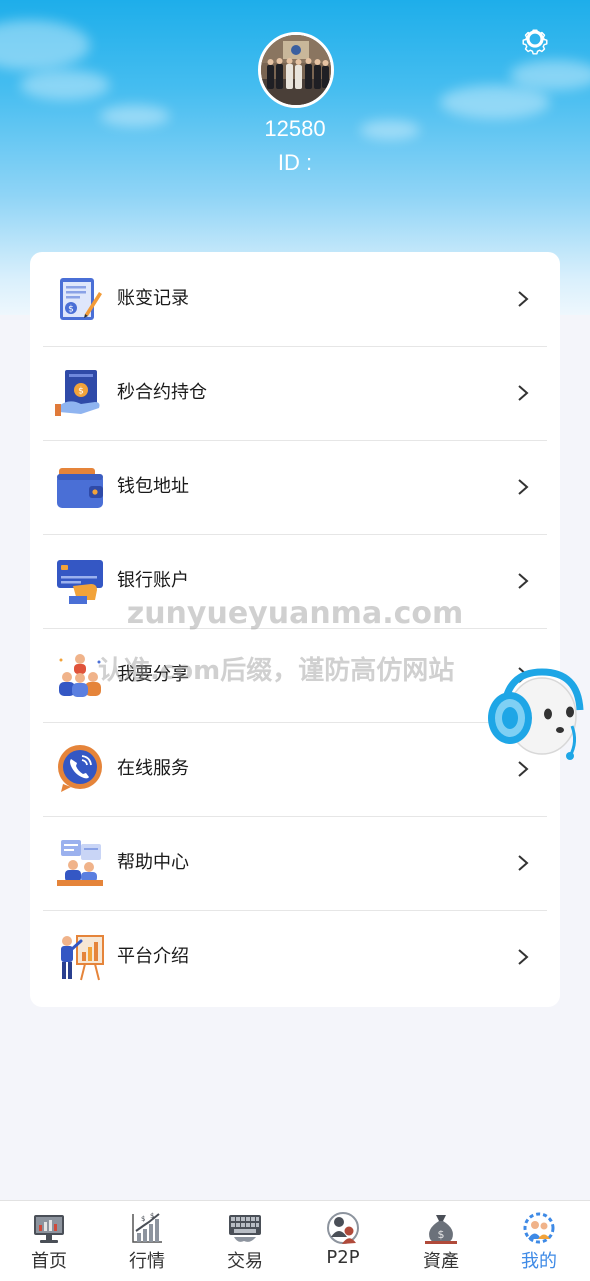 The height and width of the screenshot is (1281, 590). Describe the element at coordinates (49, 1261) in the screenshot. I see `nav-label: 首页` at that location.